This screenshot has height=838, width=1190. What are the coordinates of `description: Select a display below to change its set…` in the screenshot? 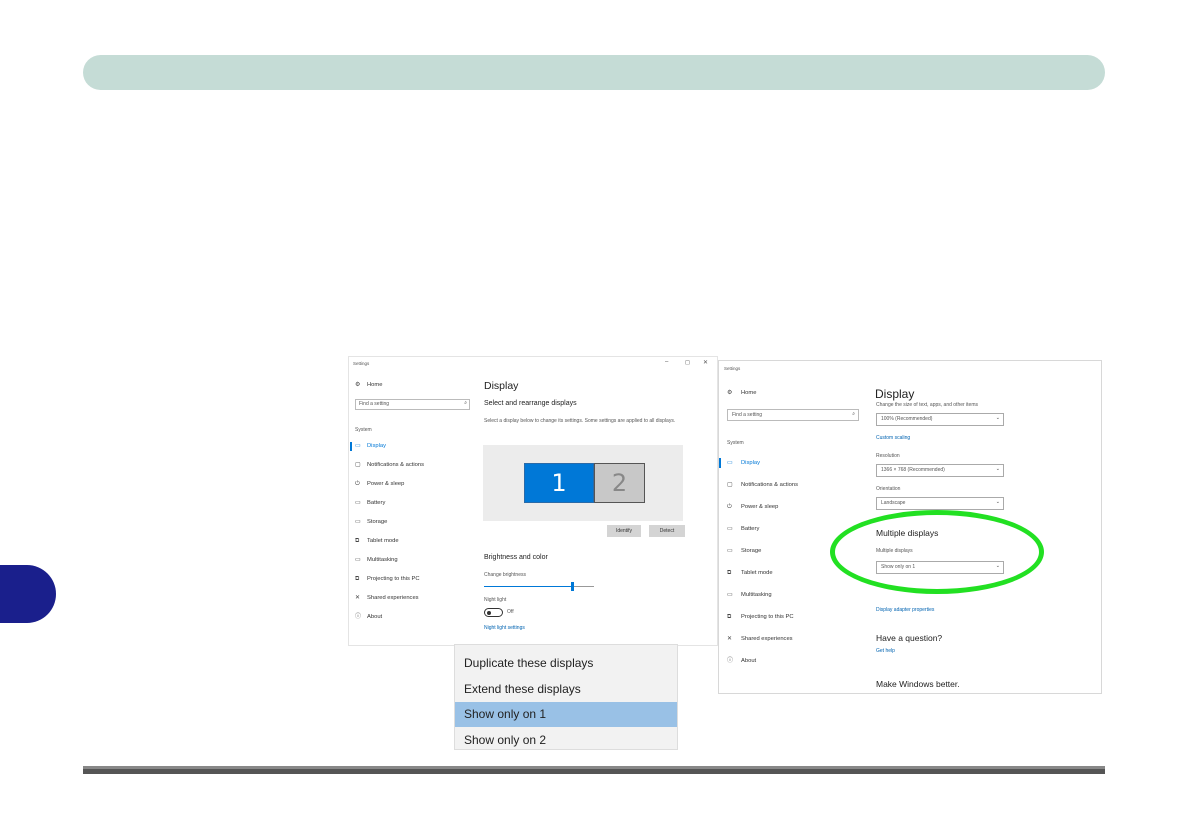 It's located at (580, 421).